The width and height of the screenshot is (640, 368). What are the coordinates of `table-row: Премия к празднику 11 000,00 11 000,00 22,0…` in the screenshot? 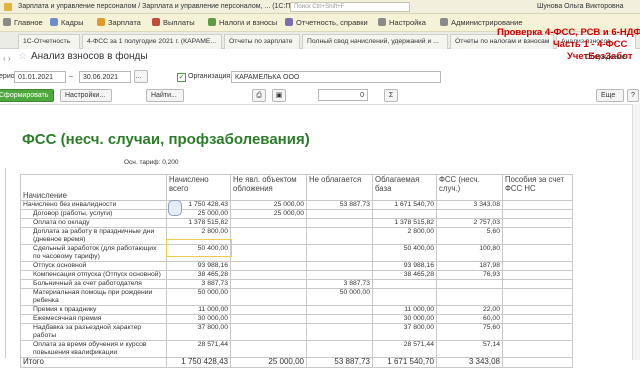 It's located at (296, 310).